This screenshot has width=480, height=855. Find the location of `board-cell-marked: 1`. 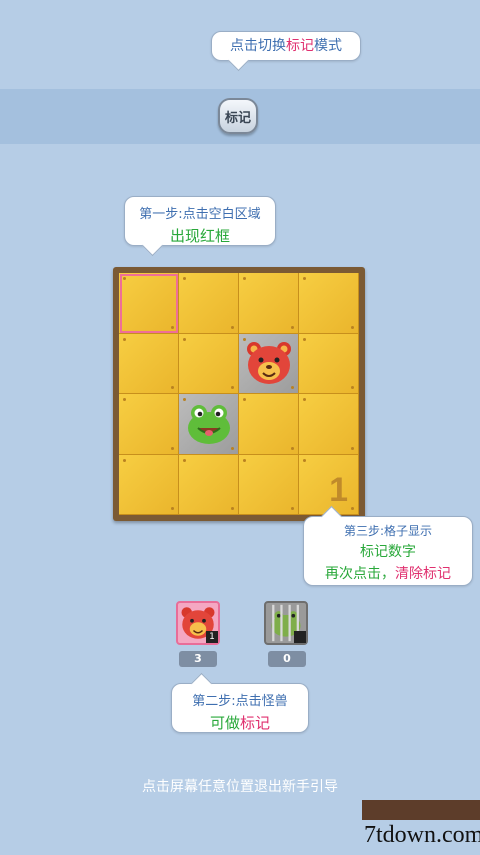

board-cell-marked: 1 is located at coordinates (329, 484).